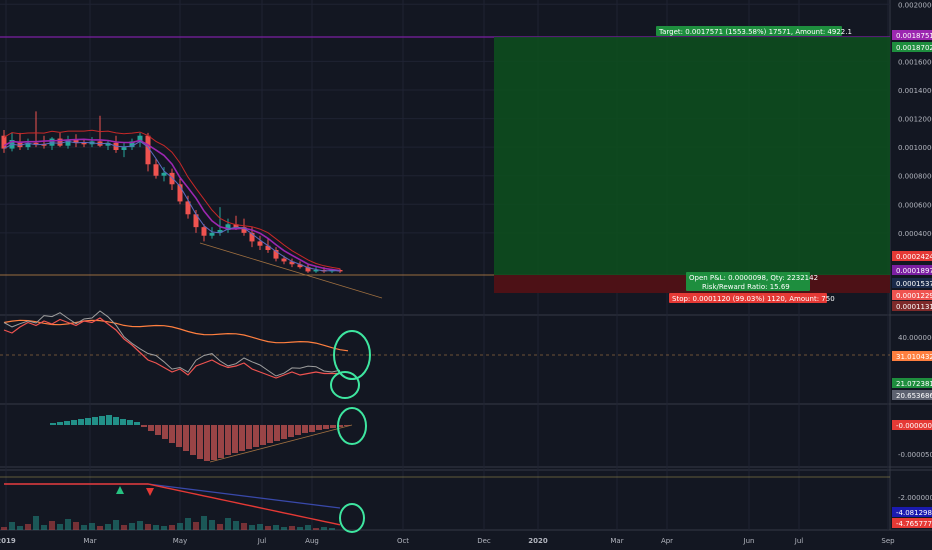 This screenshot has width=932, height=550. Describe the element at coordinates (915, 234) in the screenshot. I see `price-tick-label: 0.0004000` at that location.